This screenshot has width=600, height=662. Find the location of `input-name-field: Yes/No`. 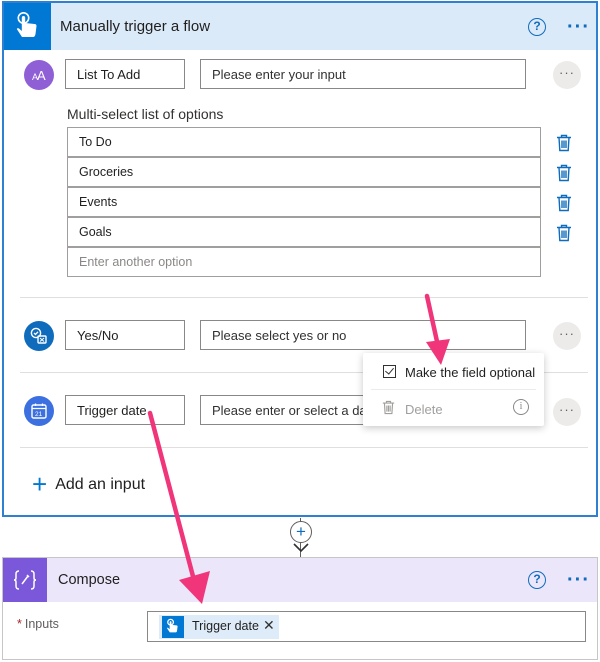

input-name-field: Yes/No is located at coordinates (125, 335).